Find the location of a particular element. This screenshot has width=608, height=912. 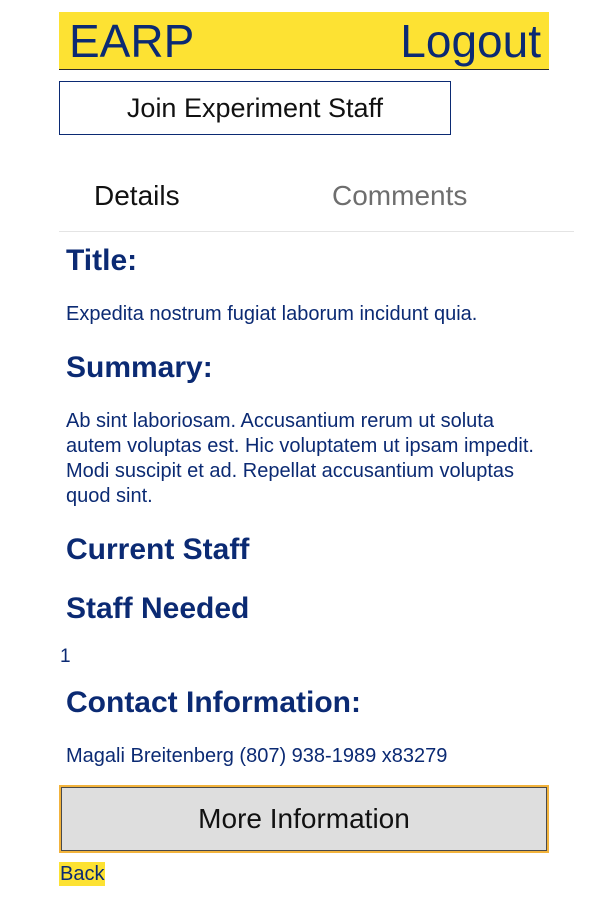

back-link: Back is located at coordinates (82, 874).